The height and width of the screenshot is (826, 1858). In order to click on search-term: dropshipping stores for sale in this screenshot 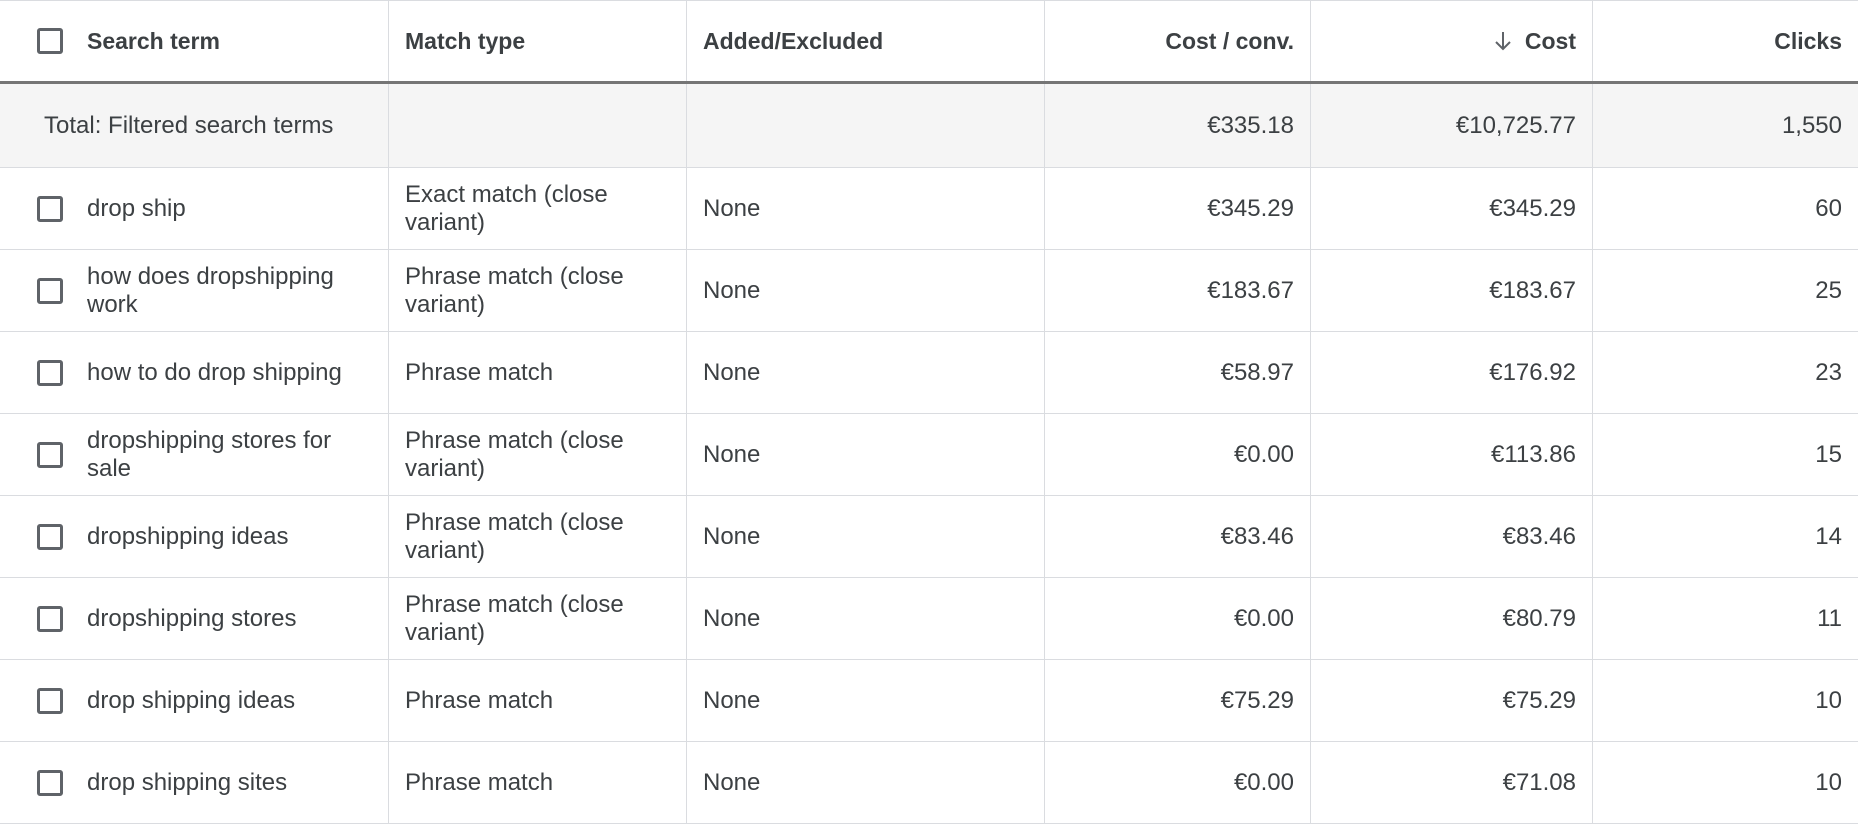, I will do `click(229, 455)`.